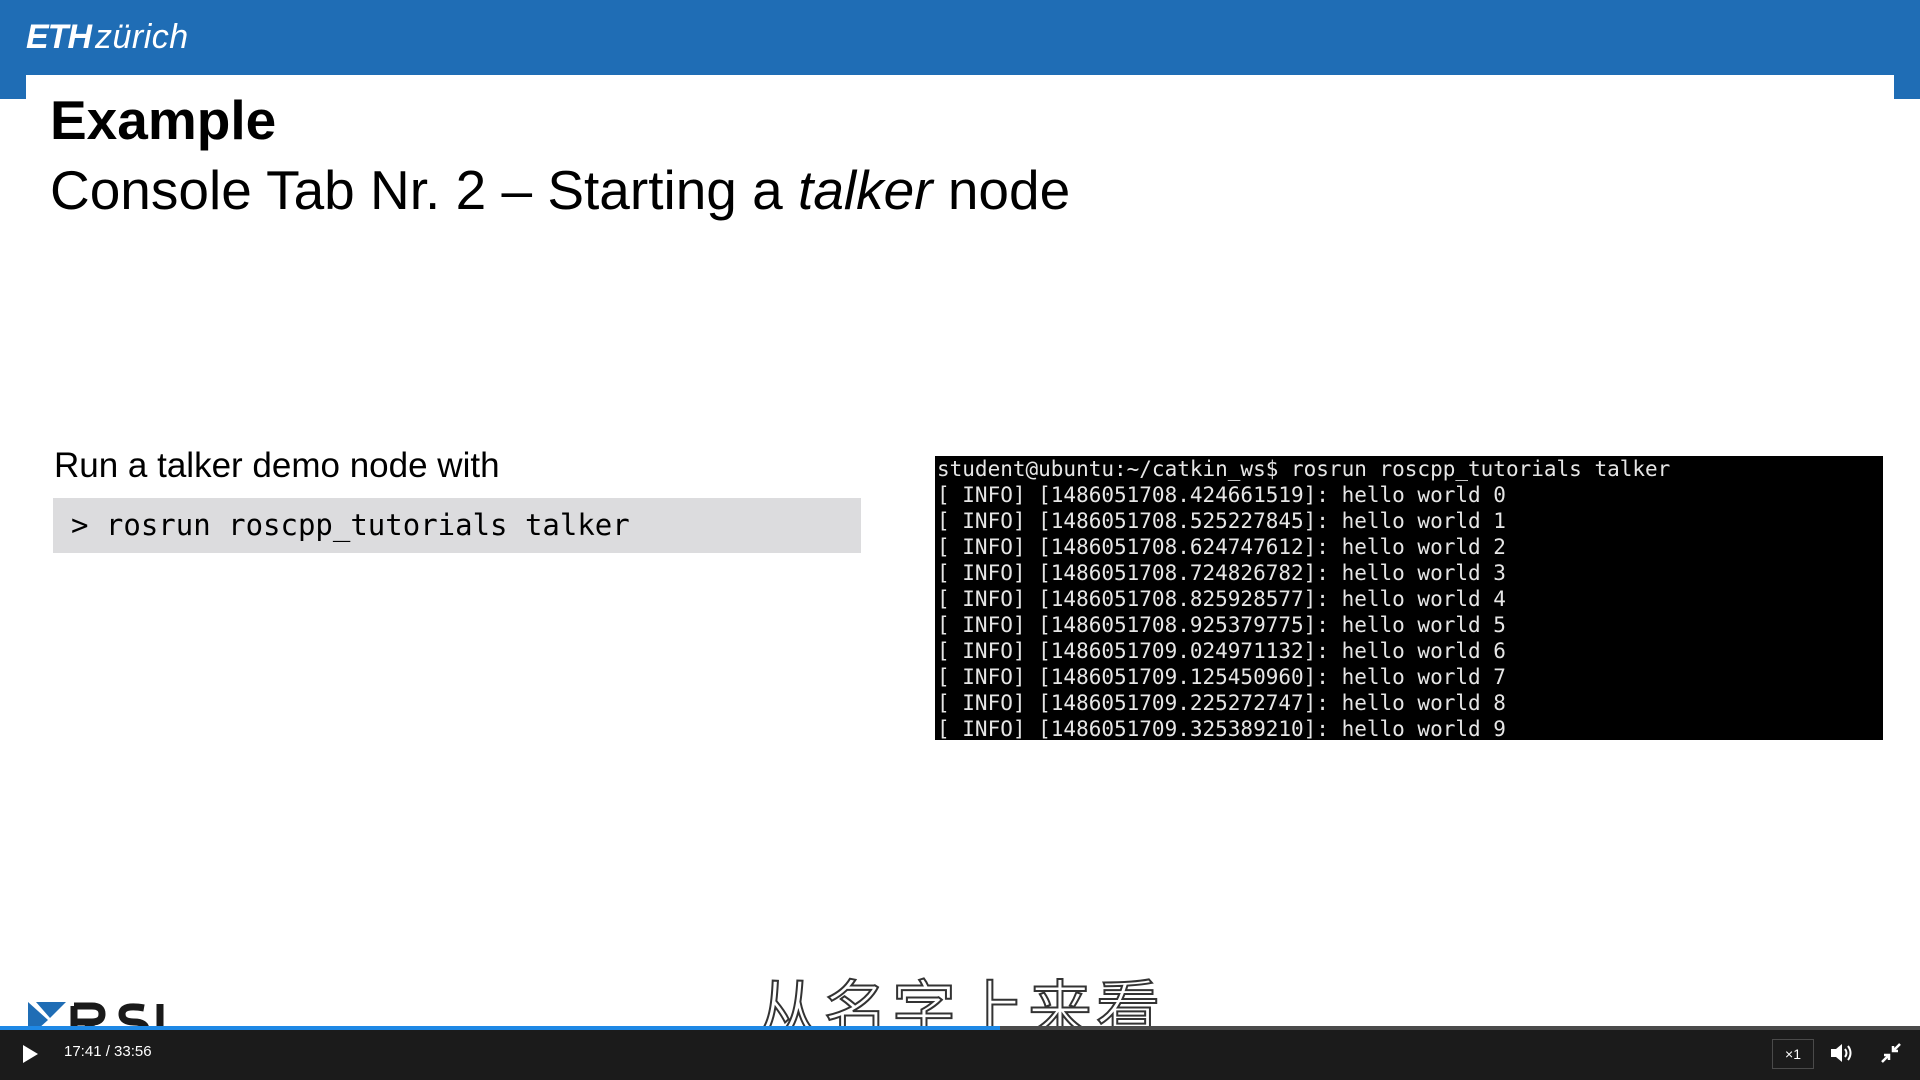  What do you see at coordinates (1793, 1054) in the screenshot?
I see `playback-speed-button: ×1` at bounding box center [1793, 1054].